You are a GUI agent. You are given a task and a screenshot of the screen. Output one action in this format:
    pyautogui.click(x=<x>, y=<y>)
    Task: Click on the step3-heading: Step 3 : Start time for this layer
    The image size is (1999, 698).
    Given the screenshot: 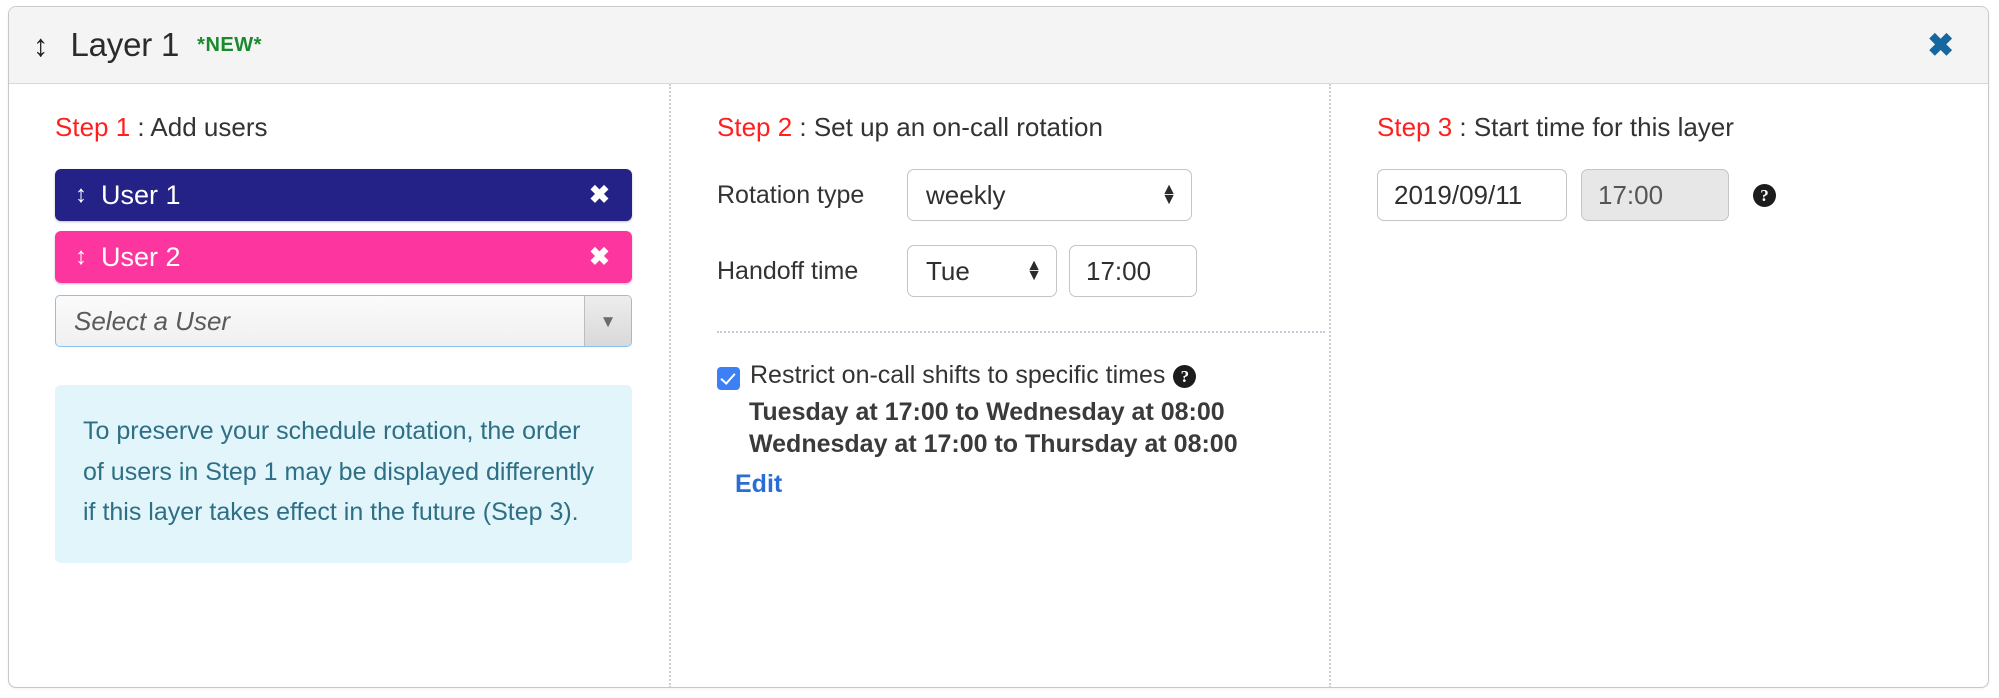 What is the action you would take?
    pyautogui.click(x=1666, y=127)
    